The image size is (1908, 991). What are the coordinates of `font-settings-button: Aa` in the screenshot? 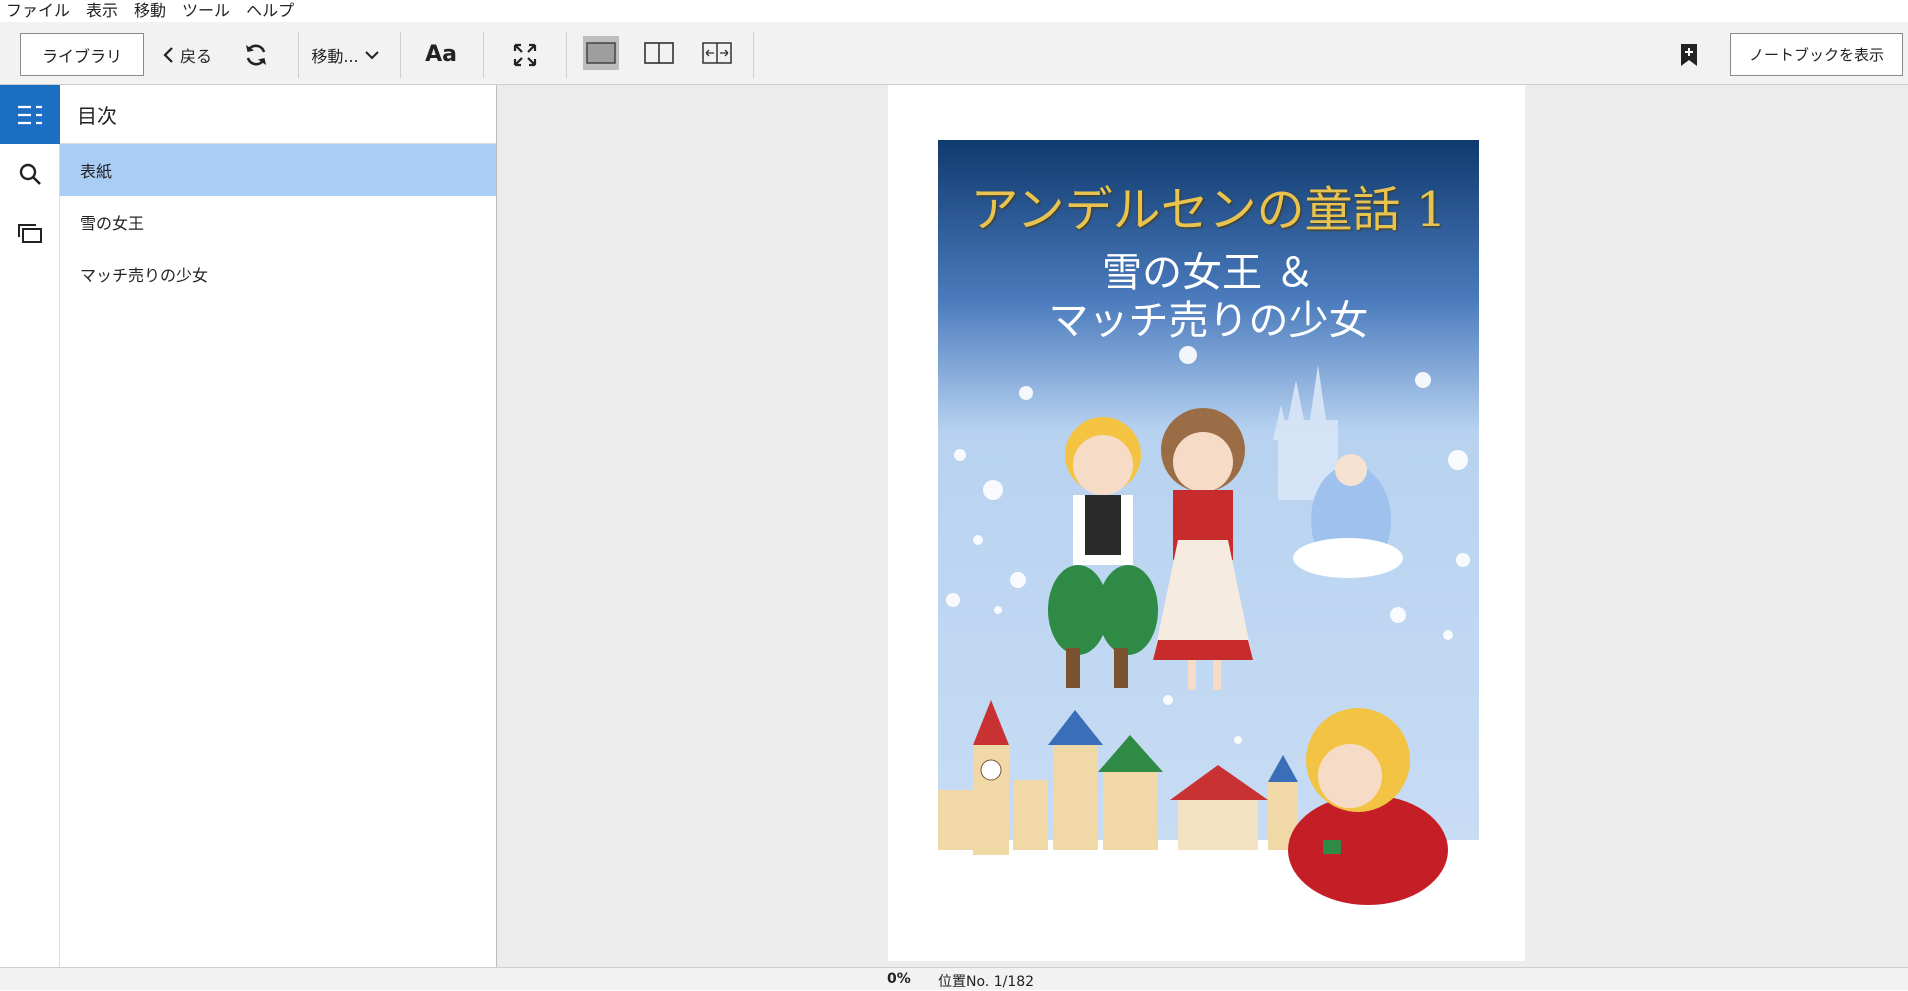 It's located at (441, 54).